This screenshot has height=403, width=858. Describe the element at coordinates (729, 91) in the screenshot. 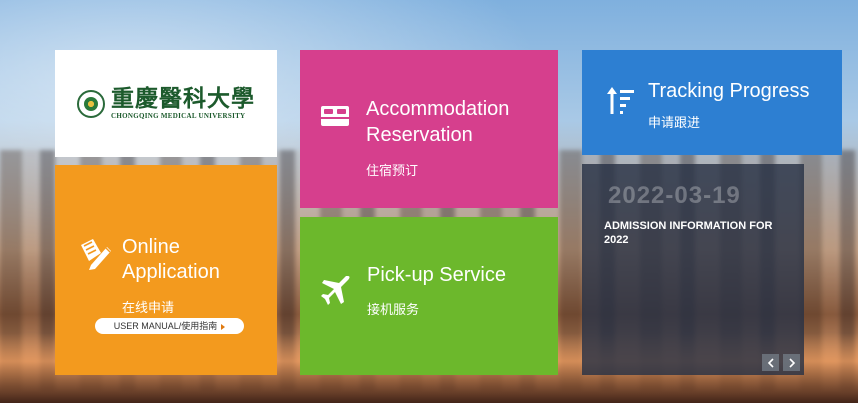

I see `tracking-progress-title: Tracking Progress` at that location.